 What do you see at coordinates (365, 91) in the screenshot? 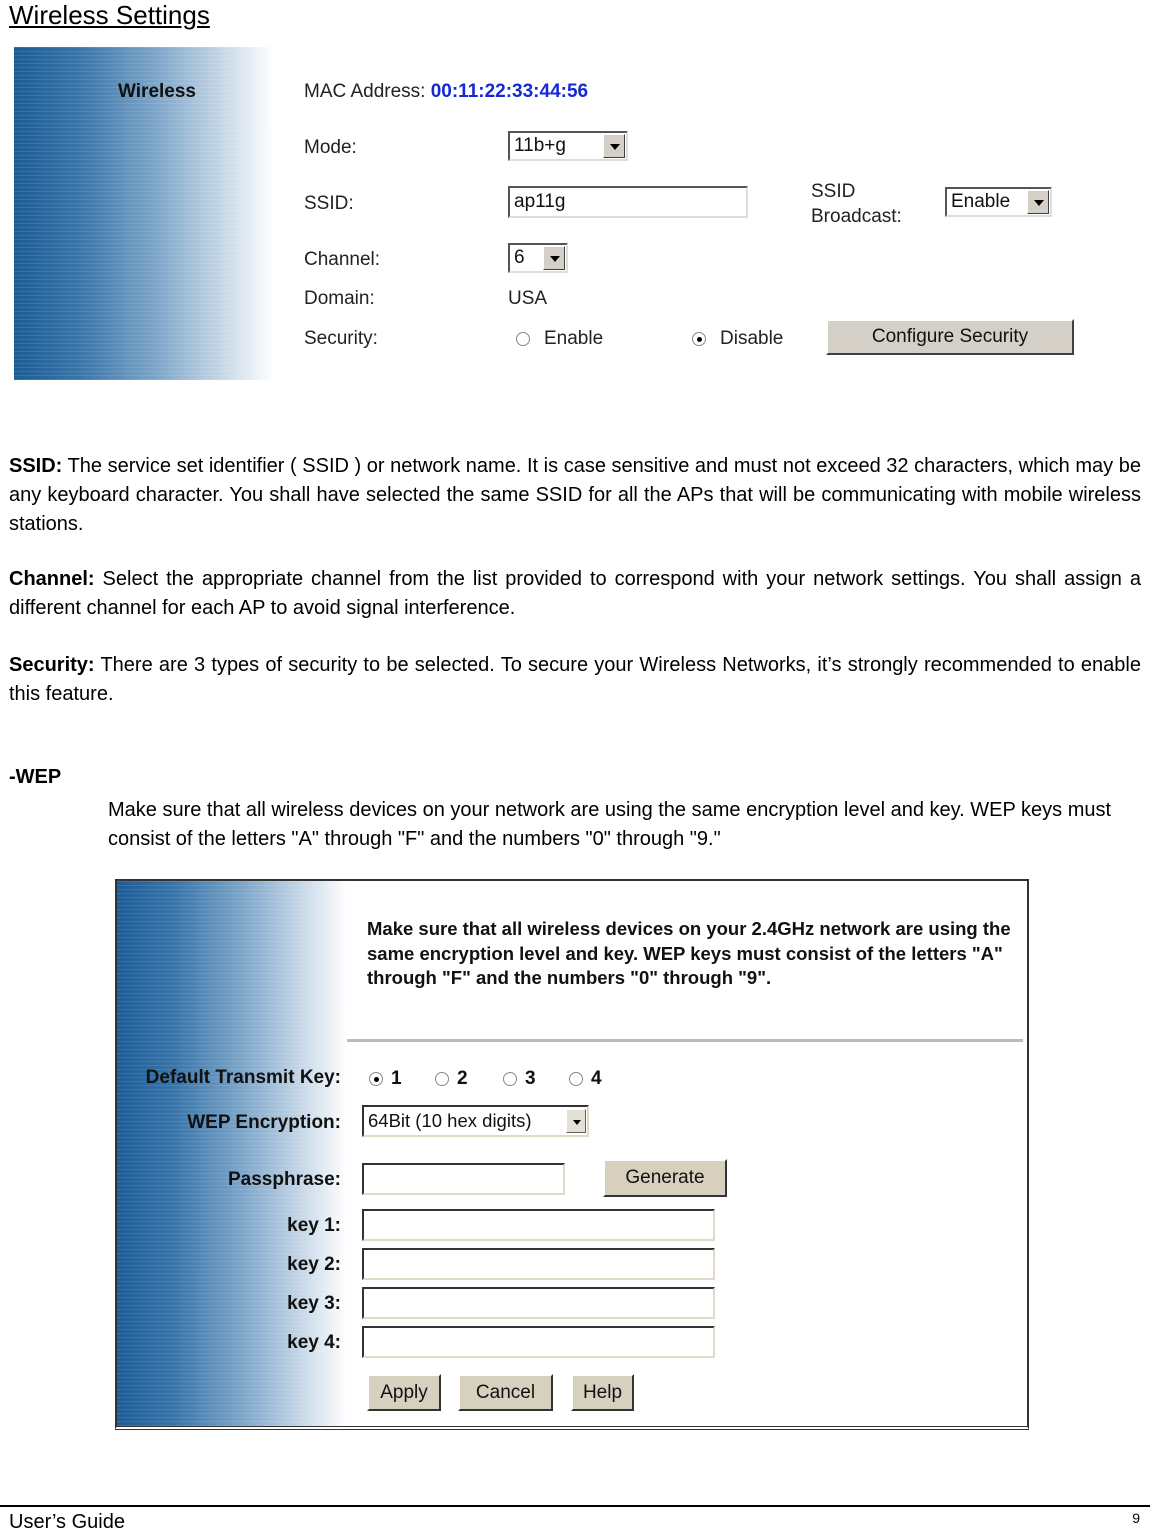
I see `mac-address-label: MAC Address:` at bounding box center [365, 91].